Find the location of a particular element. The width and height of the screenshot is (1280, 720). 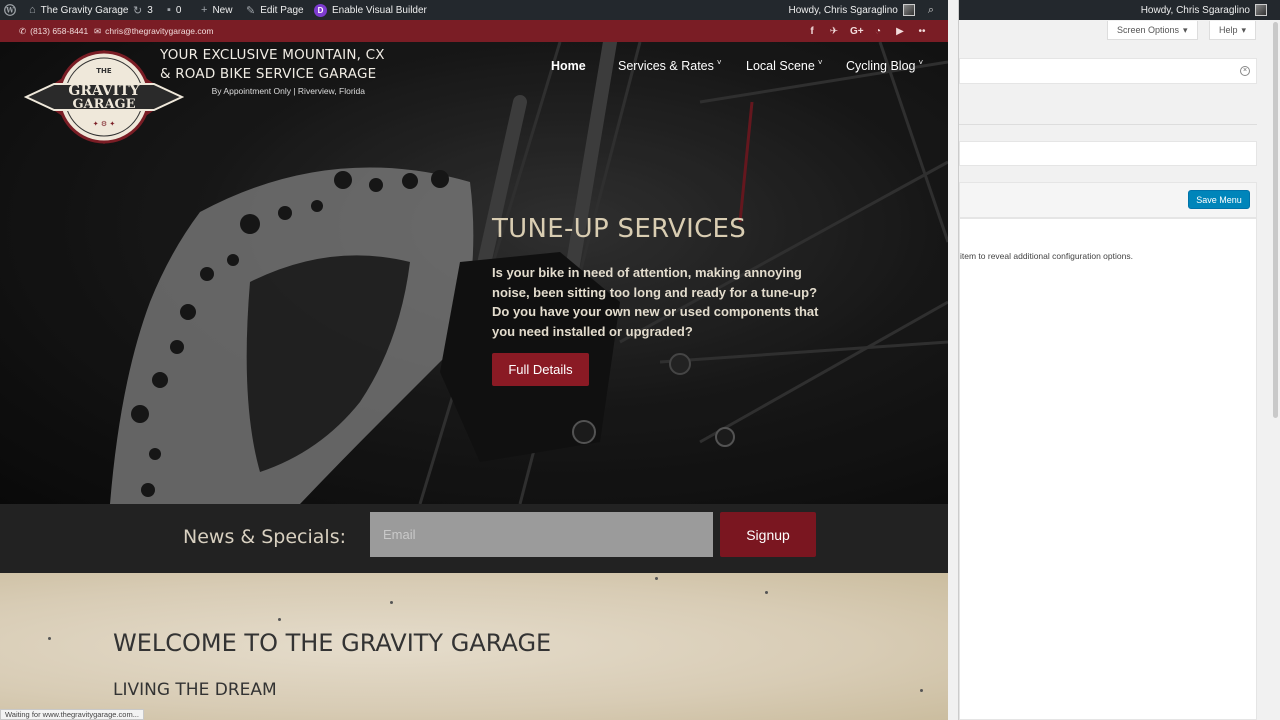

new-label: New is located at coordinates (222, 10).